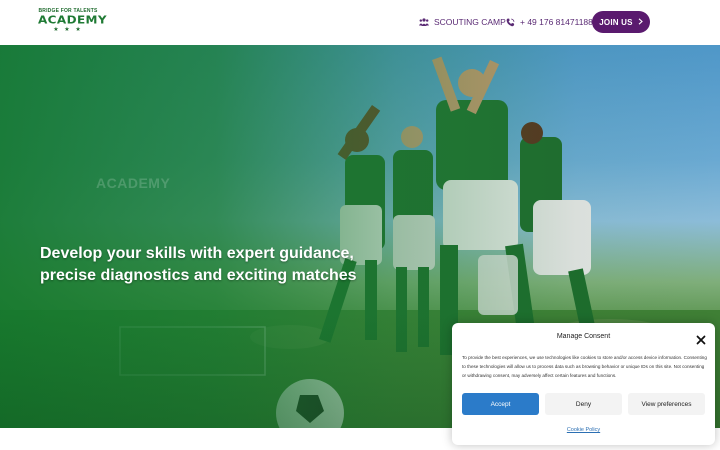 This screenshot has height=450, width=720. I want to click on logo-main-text: ACADEMY, so click(72, 20).